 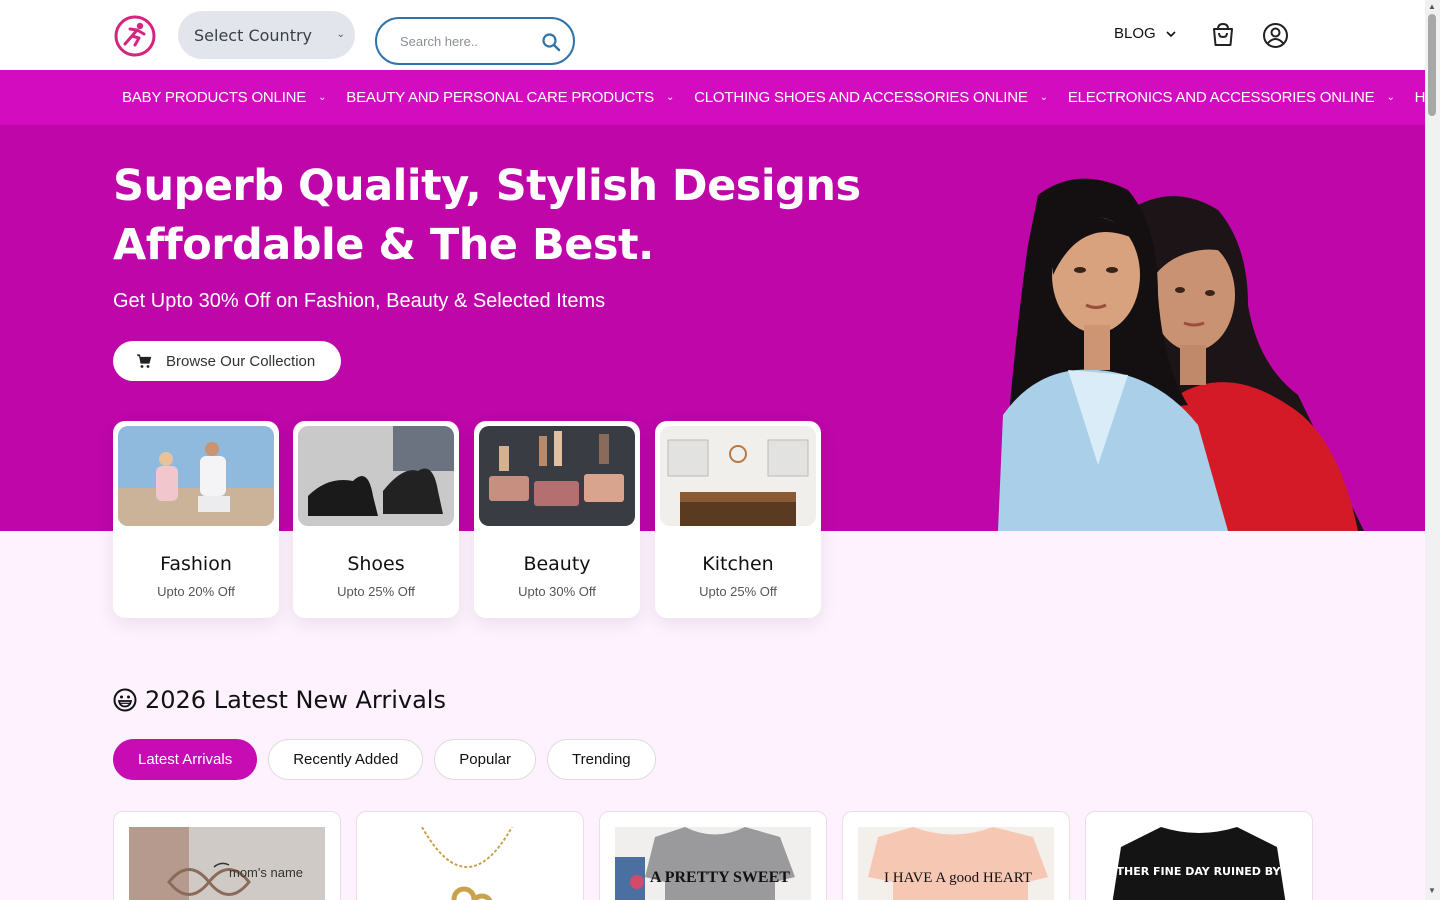 I want to click on country-select: Select Country ⌄, so click(x=266, y=35).